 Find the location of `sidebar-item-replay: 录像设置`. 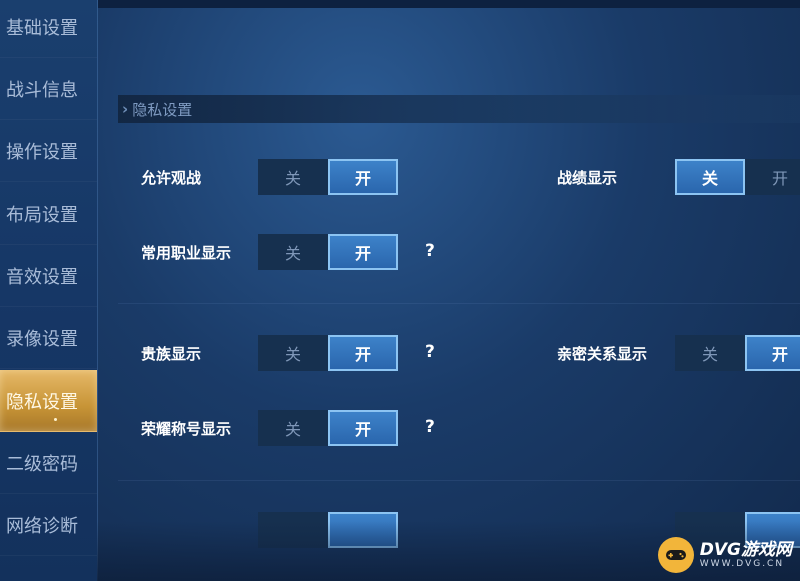

sidebar-item-replay: 录像设置 is located at coordinates (48, 338).